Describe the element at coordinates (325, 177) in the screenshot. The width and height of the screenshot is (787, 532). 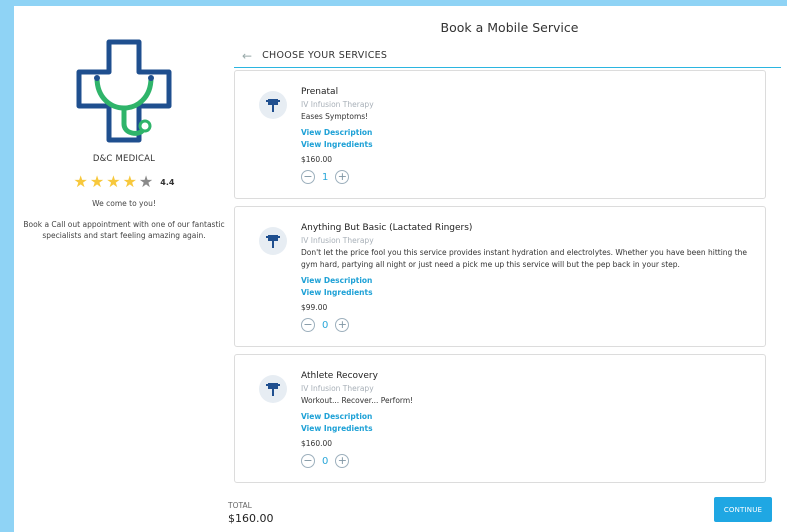
I see `quantity-value: 1` at that location.